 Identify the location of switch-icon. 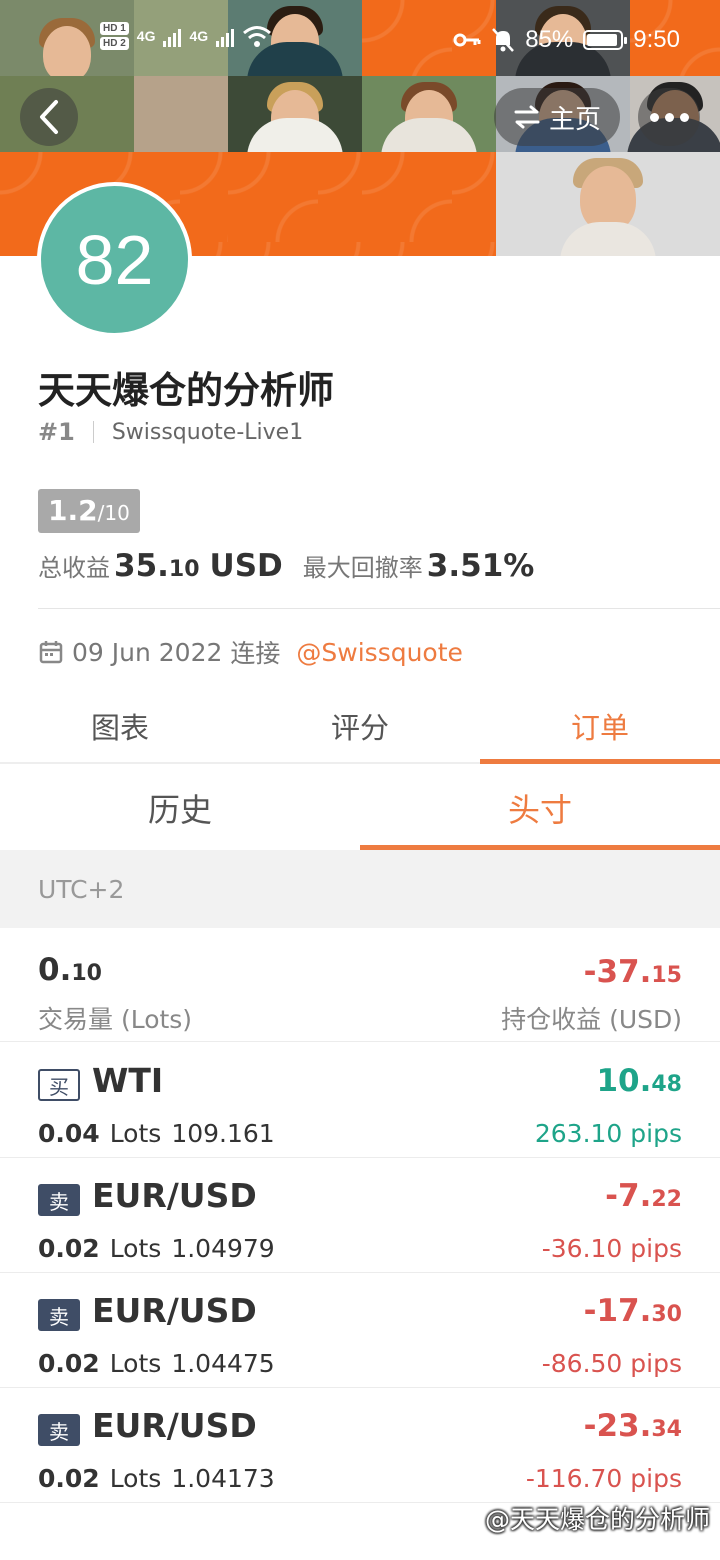
(527, 117).